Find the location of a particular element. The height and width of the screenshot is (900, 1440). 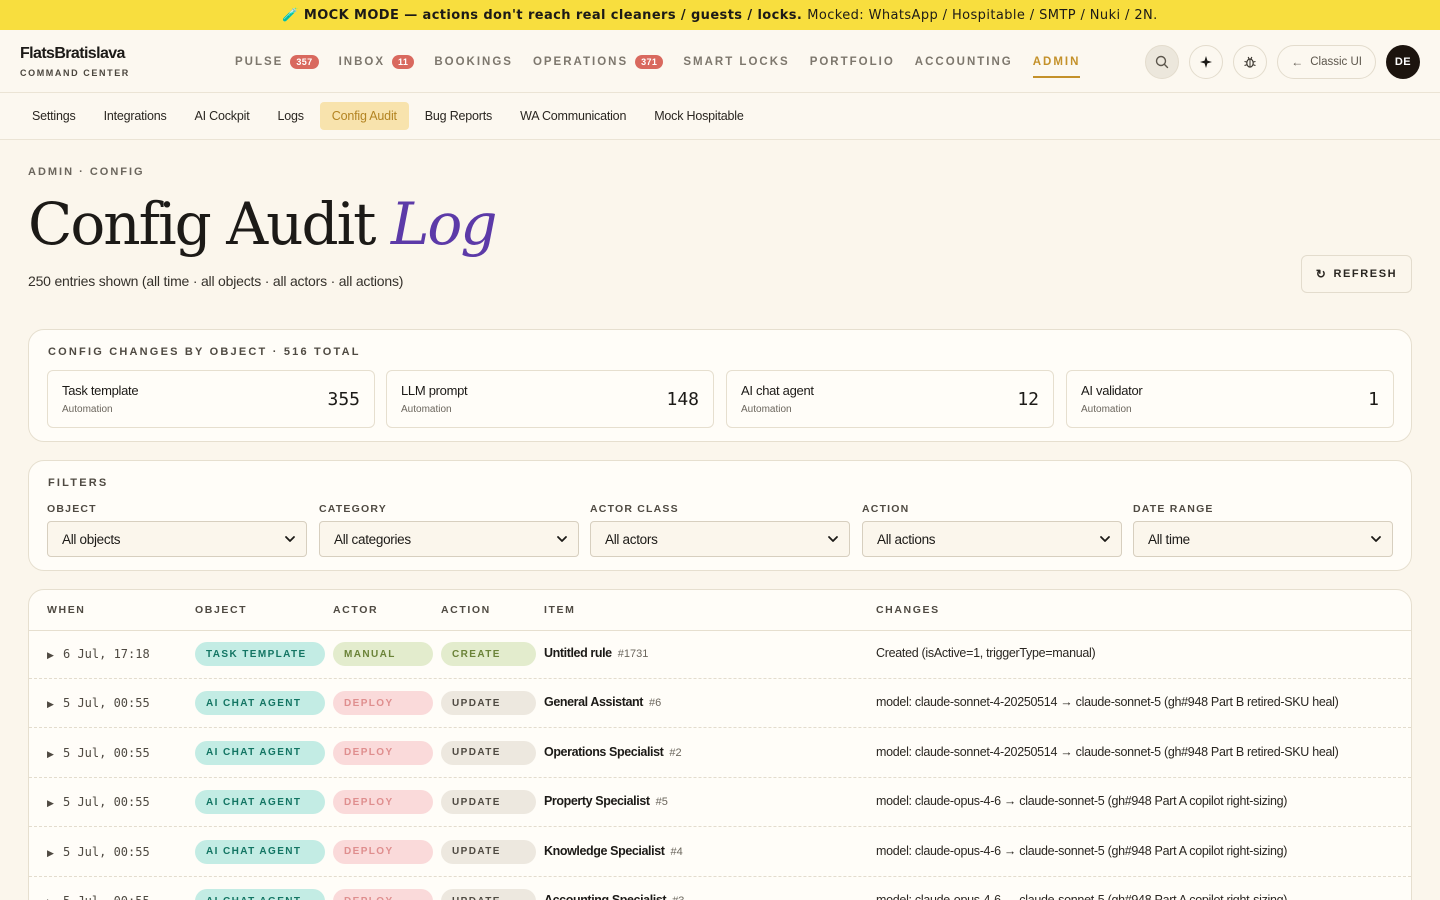

column-header-actor: ACTOR is located at coordinates (355, 610).